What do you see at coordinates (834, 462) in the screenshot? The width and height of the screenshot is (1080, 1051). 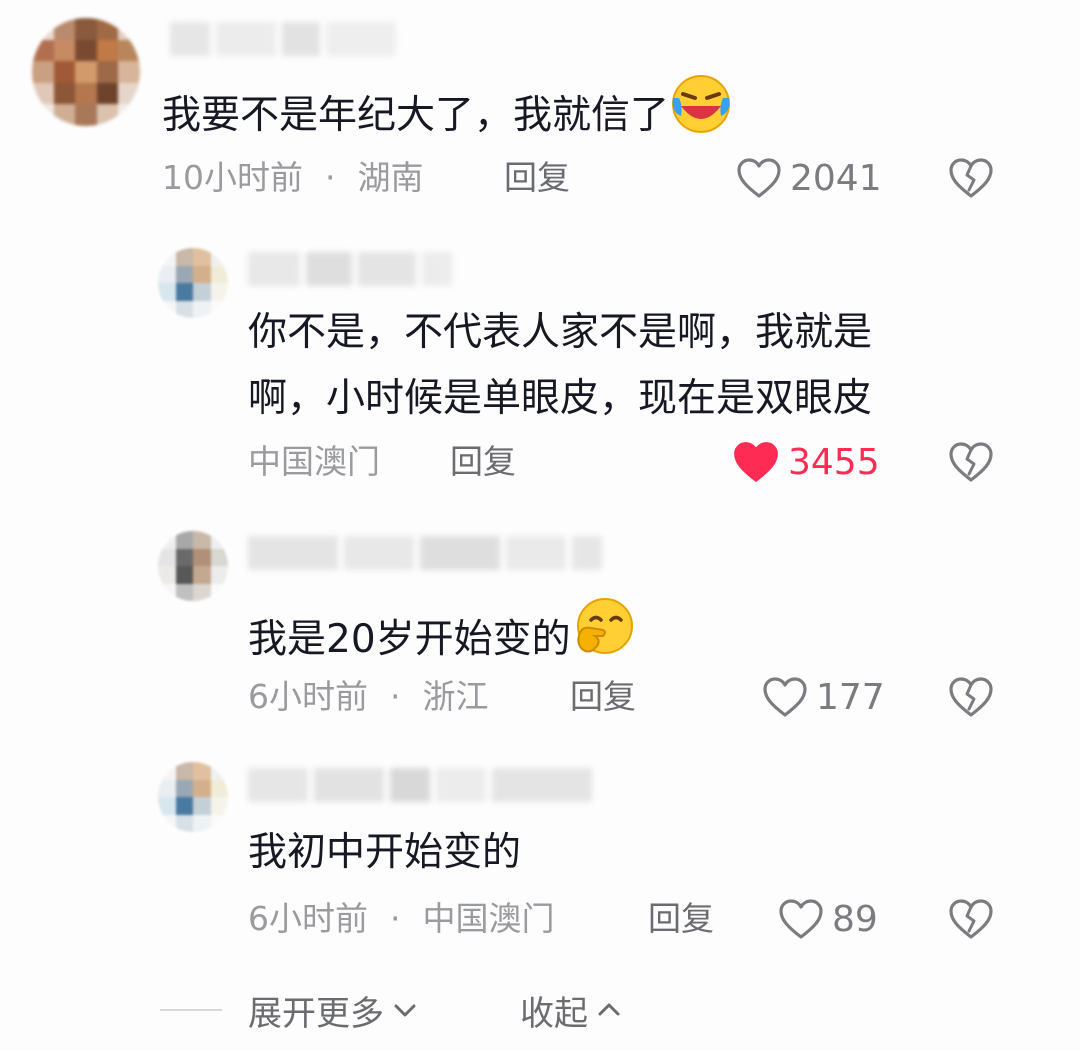 I see `like-count: 3455` at bounding box center [834, 462].